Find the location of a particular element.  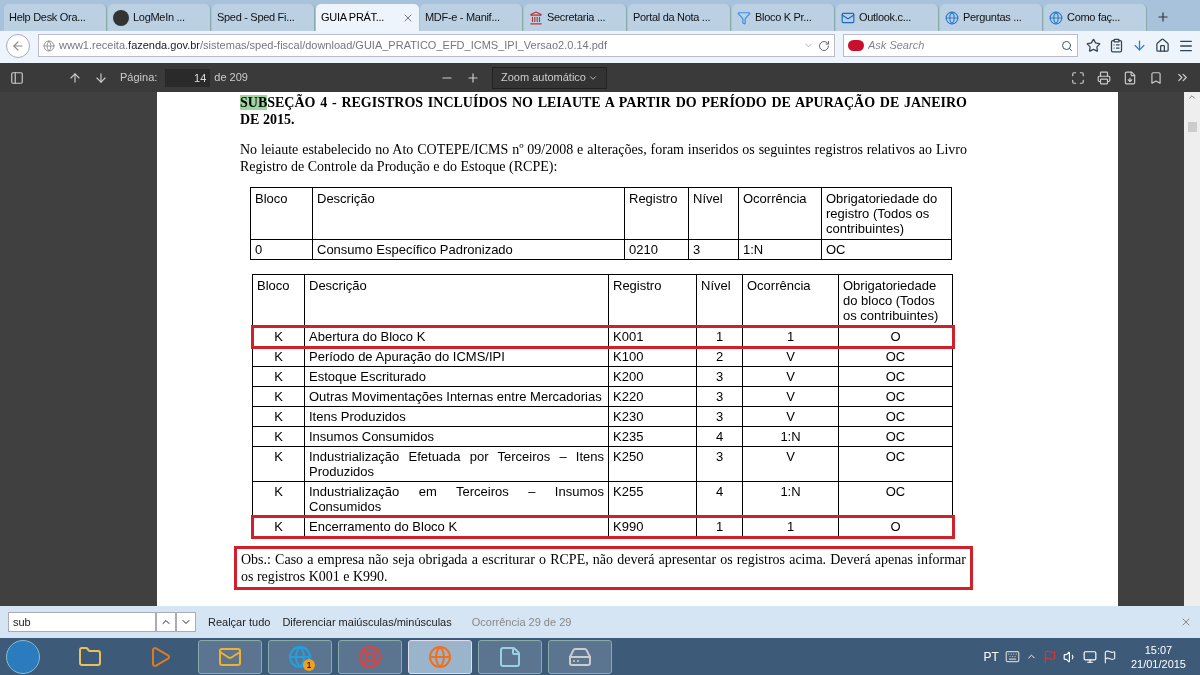

new-tab-icon is located at coordinates (1163, 17).